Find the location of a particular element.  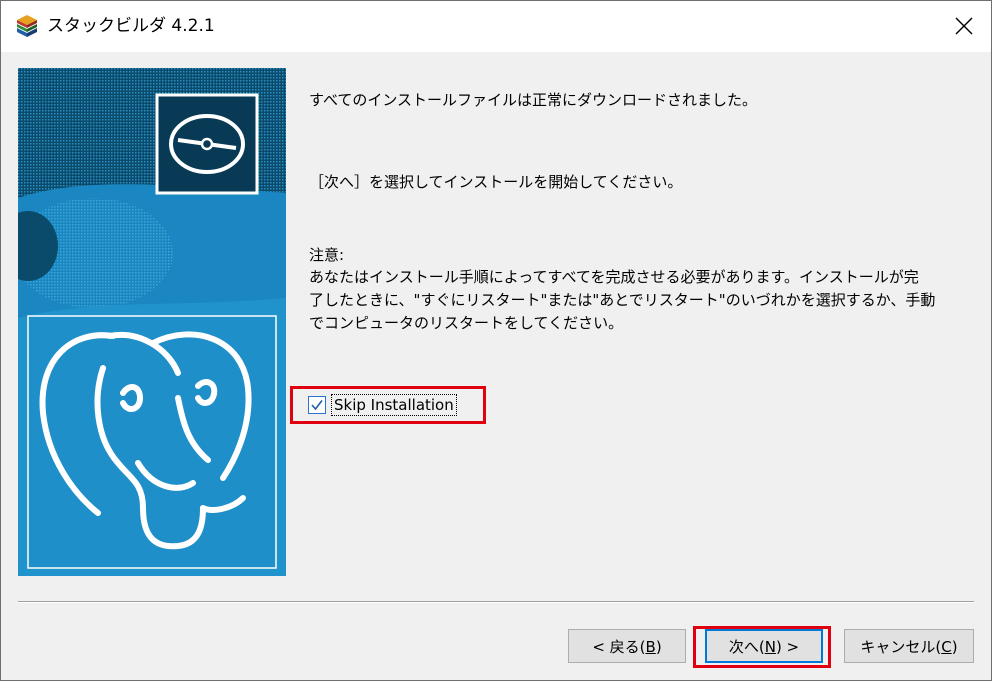

note-title: 注意: is located at coordinates (327, 255).